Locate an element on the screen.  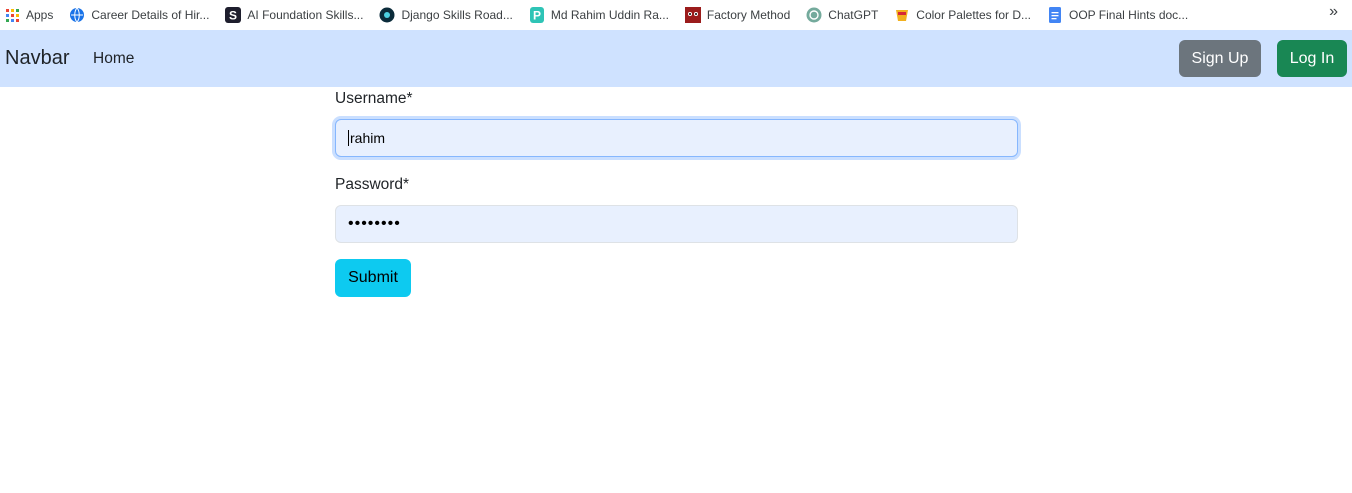
palette-icon is located at coordinates (902, 15).